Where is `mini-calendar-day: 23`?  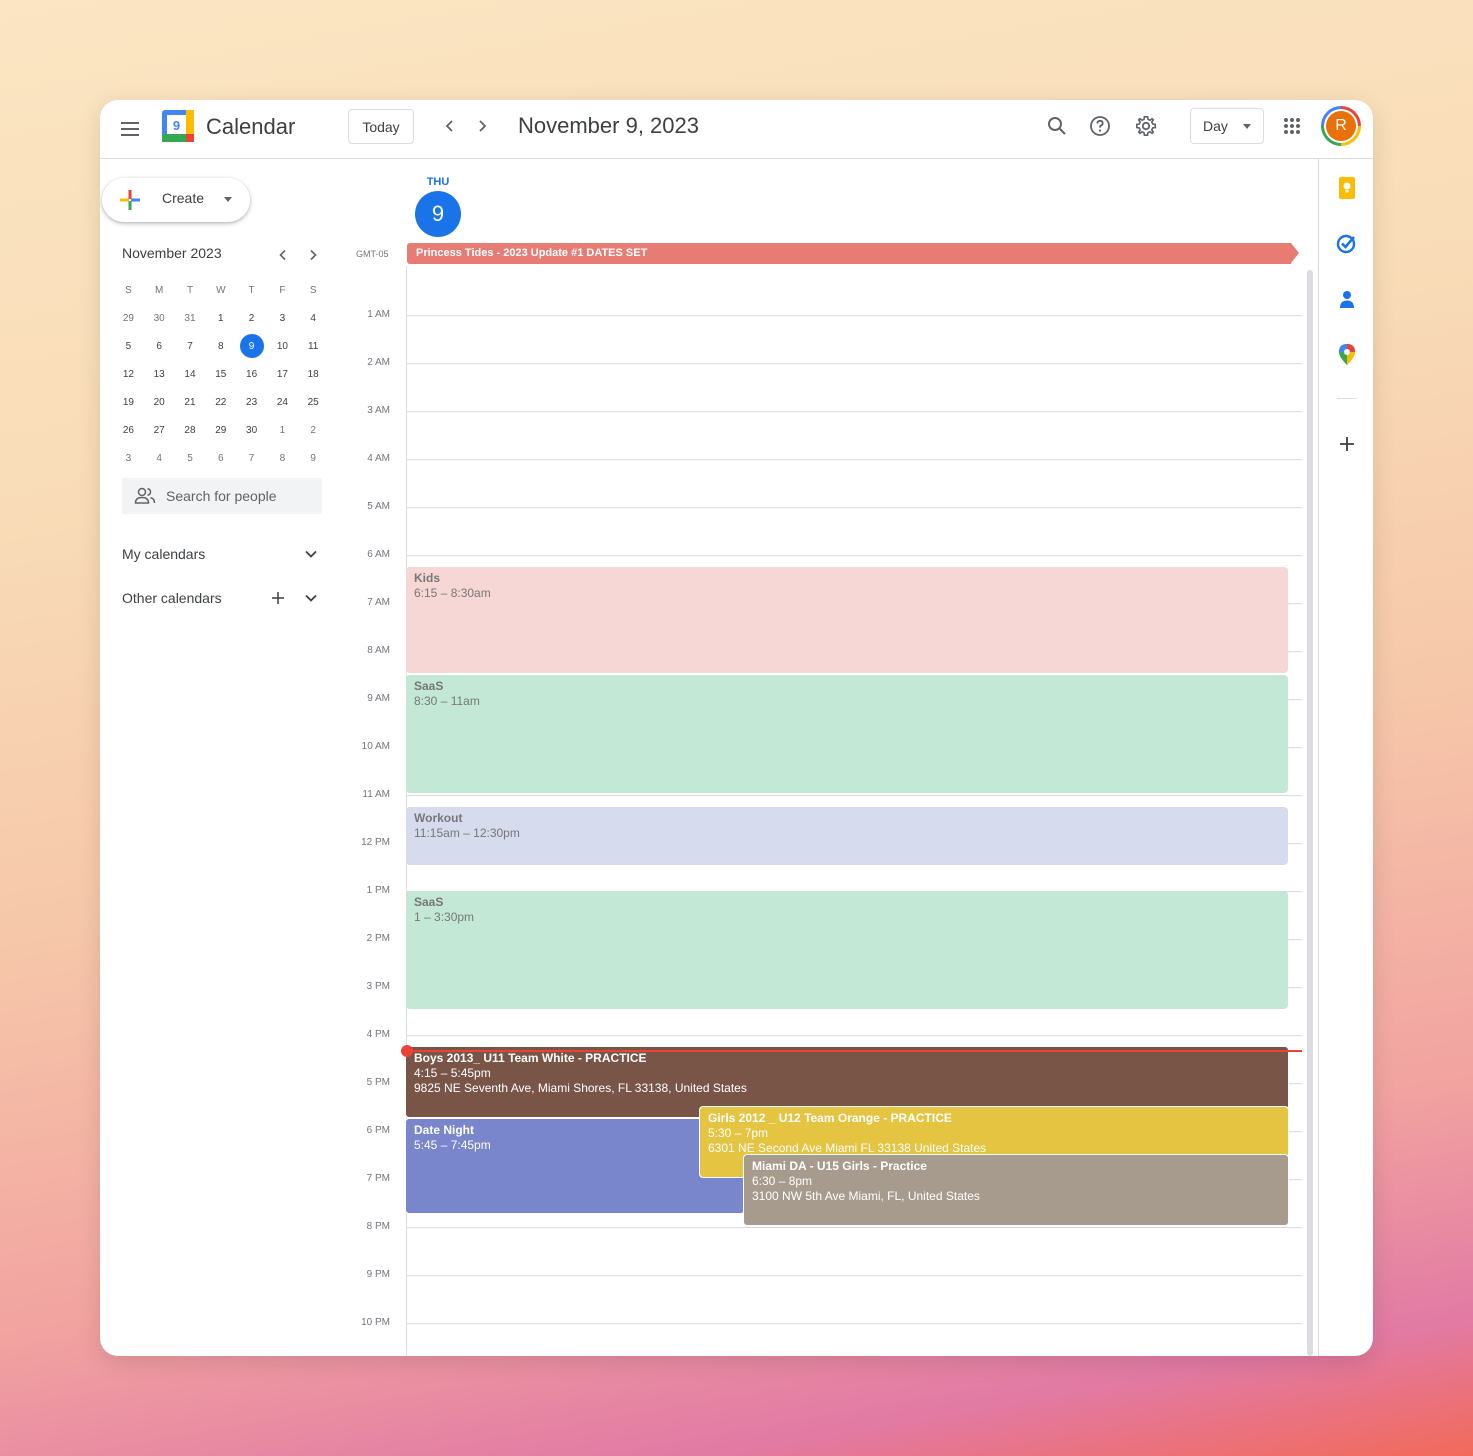 mini-calendar-day: 23 is located at coordinates (251, 402).